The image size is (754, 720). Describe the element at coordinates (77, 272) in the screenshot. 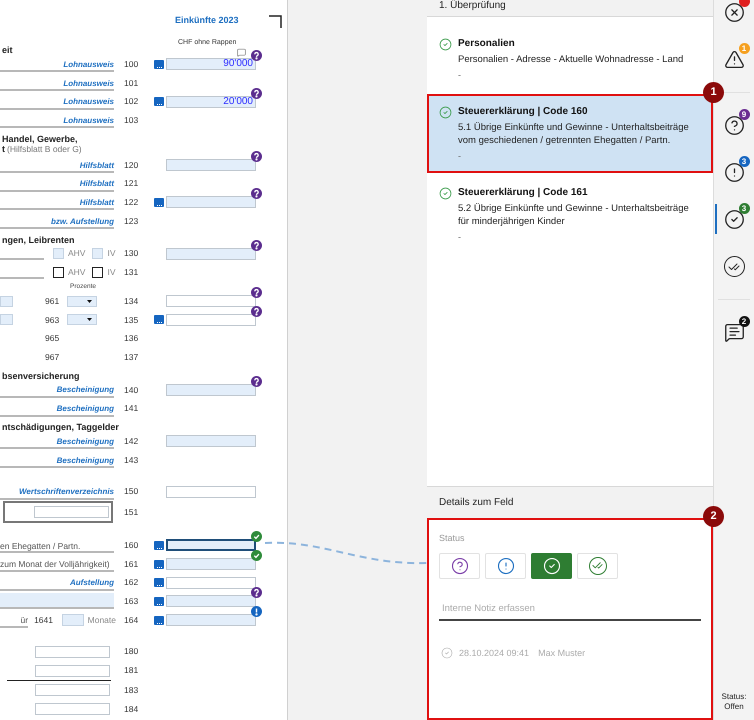

I see `checkbox-label: AHV` at that location.